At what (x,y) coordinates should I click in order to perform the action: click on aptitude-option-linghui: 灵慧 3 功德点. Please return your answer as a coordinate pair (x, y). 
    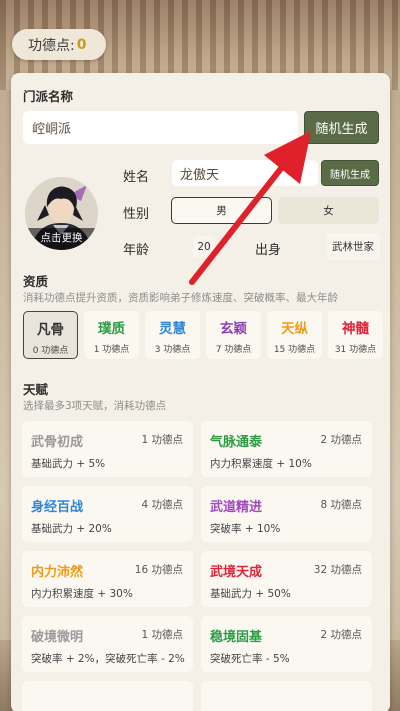
    Looking at the image, I should click on (172, 335).